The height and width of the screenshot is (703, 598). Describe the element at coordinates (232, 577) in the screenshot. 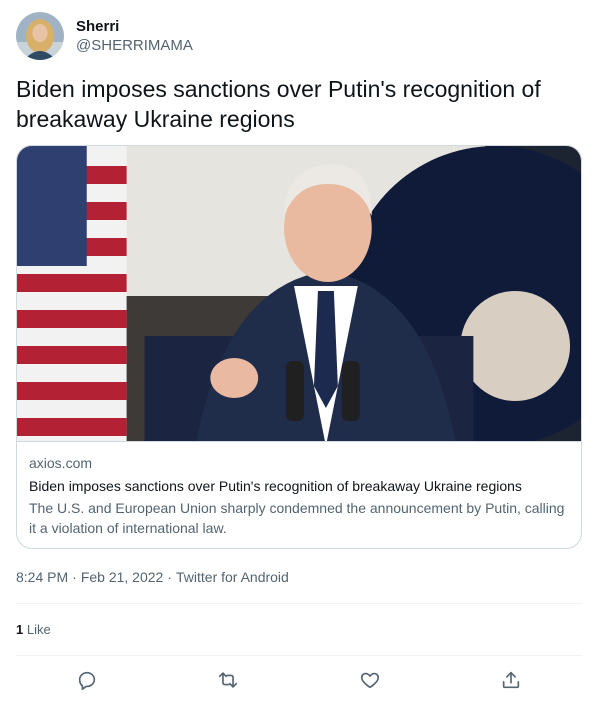

I see `tweet-source: Twitter for Android` at that location.